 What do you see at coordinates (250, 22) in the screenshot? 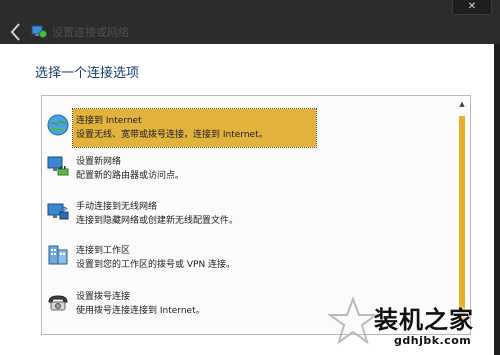
I see `title-bar: ✕ 设置连接或网络` at bounding box center [250, 22].